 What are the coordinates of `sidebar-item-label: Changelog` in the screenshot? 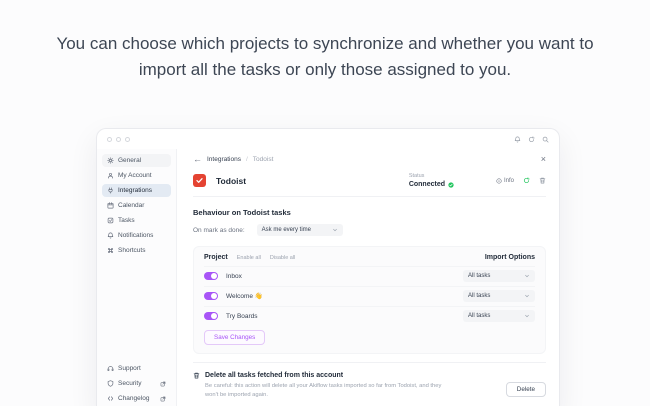 It's located at (134, 398).